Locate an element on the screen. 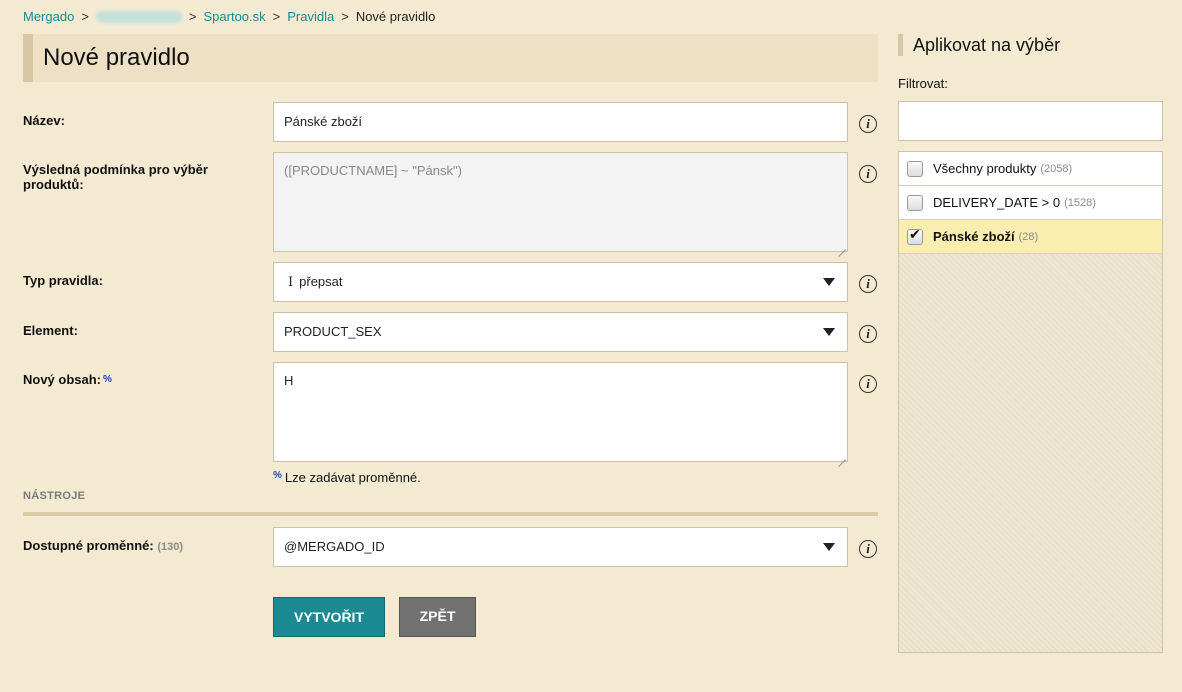 The width and height of the screenshot is (1182, 692). selection-item-count: (28) is located at coordinates (1028, 236).